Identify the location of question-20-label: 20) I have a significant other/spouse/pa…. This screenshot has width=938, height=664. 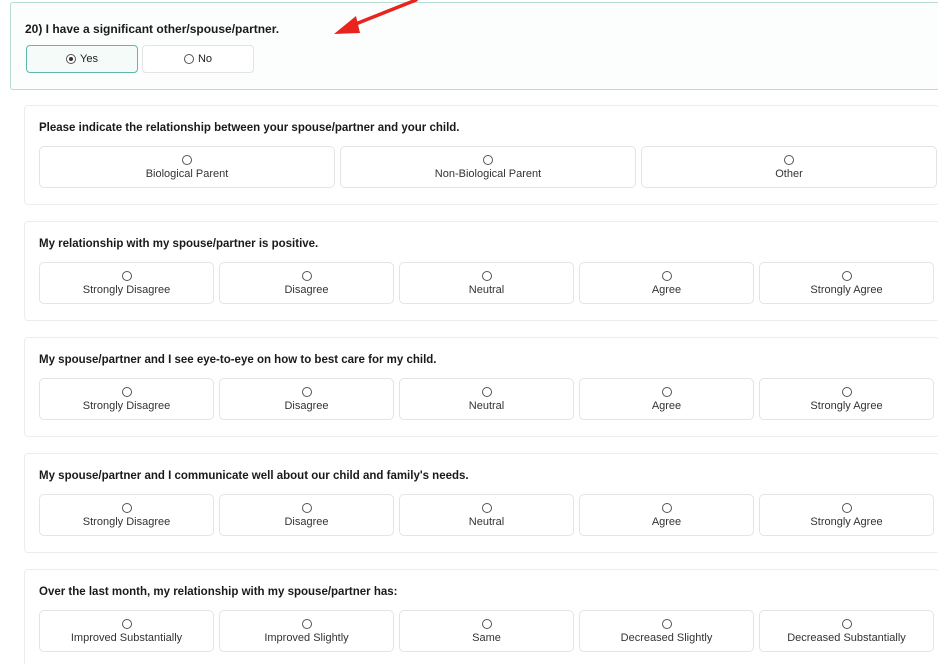
(152, 29).